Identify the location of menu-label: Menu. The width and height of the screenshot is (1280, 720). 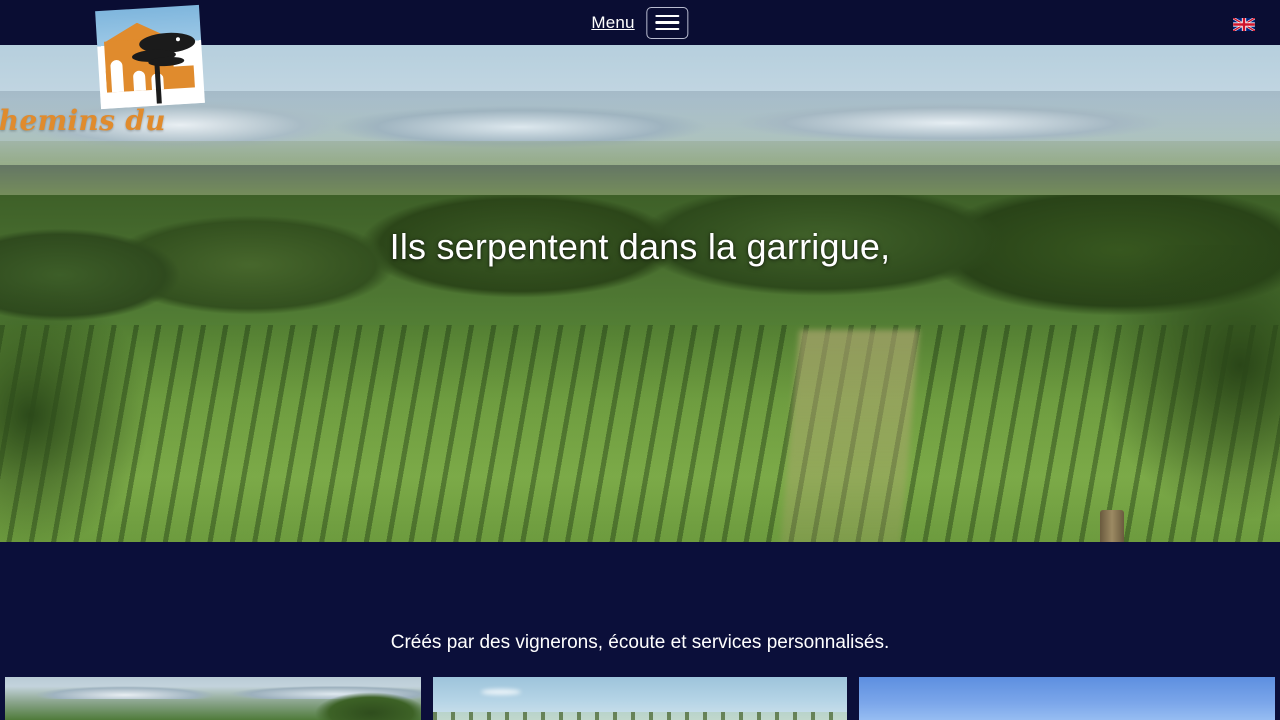
(612, 23).